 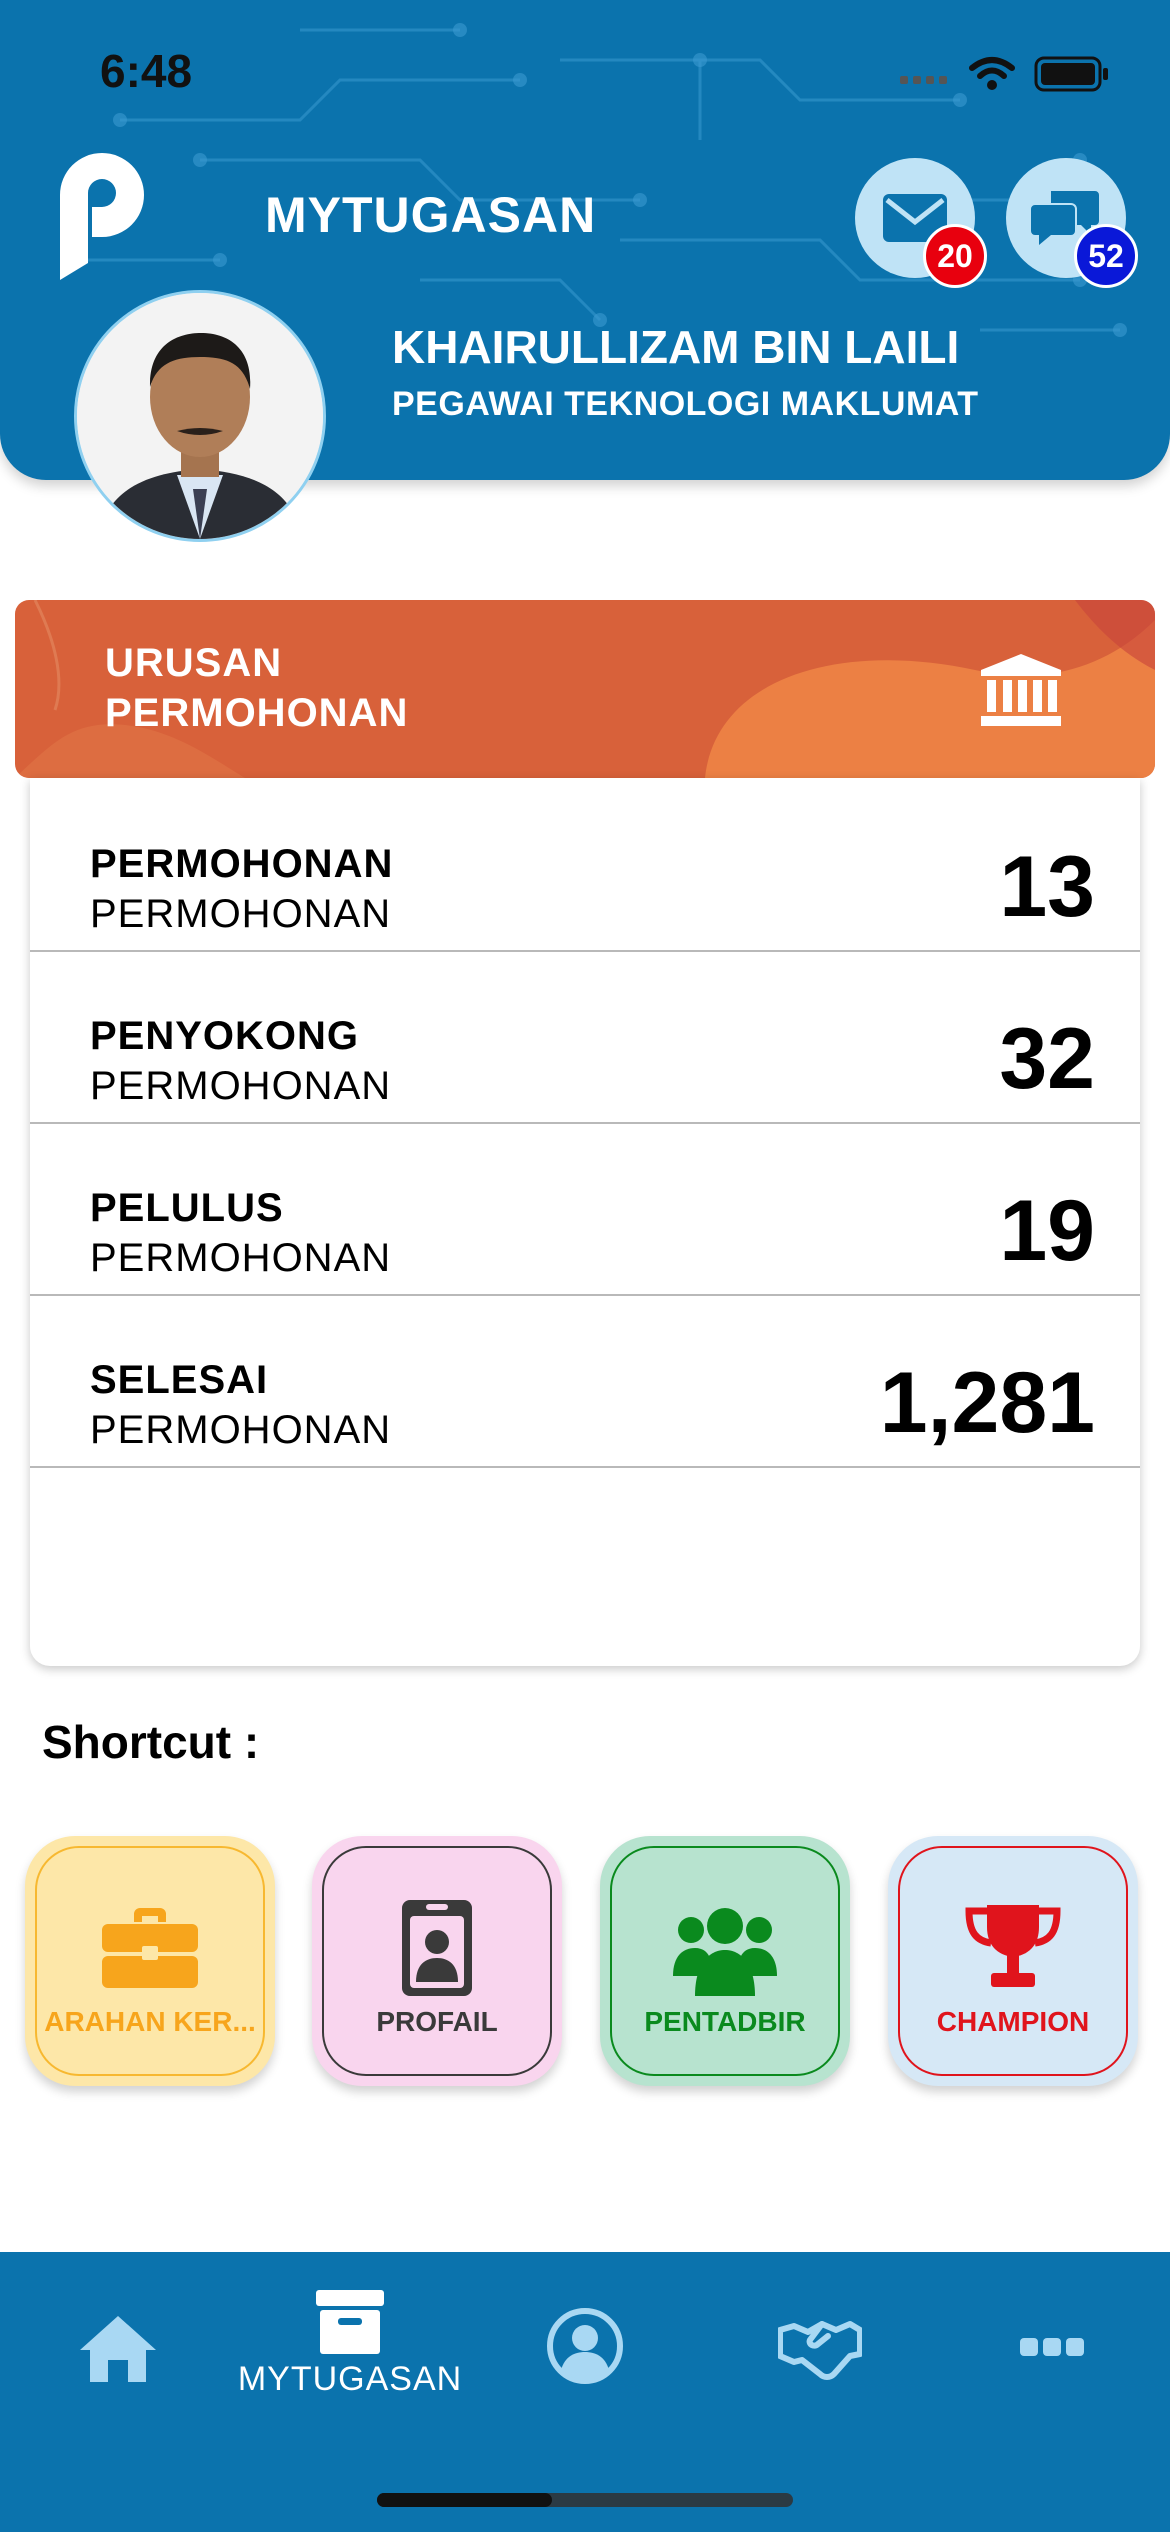 I want to click on shortcut-label: PROFAIL, so click(x=437, y=2021).